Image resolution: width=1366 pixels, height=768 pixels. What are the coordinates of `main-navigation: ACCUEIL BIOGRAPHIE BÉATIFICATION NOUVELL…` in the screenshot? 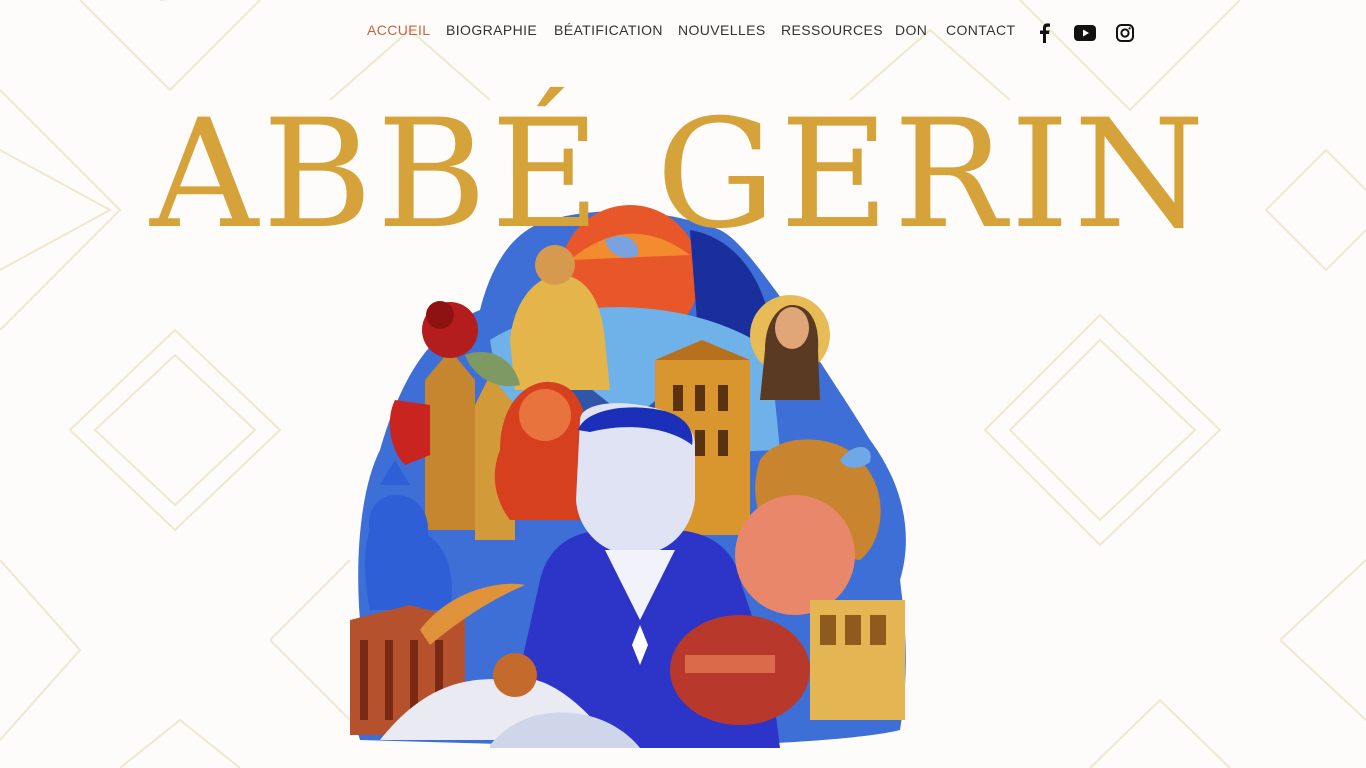 It's located at (683, 32).